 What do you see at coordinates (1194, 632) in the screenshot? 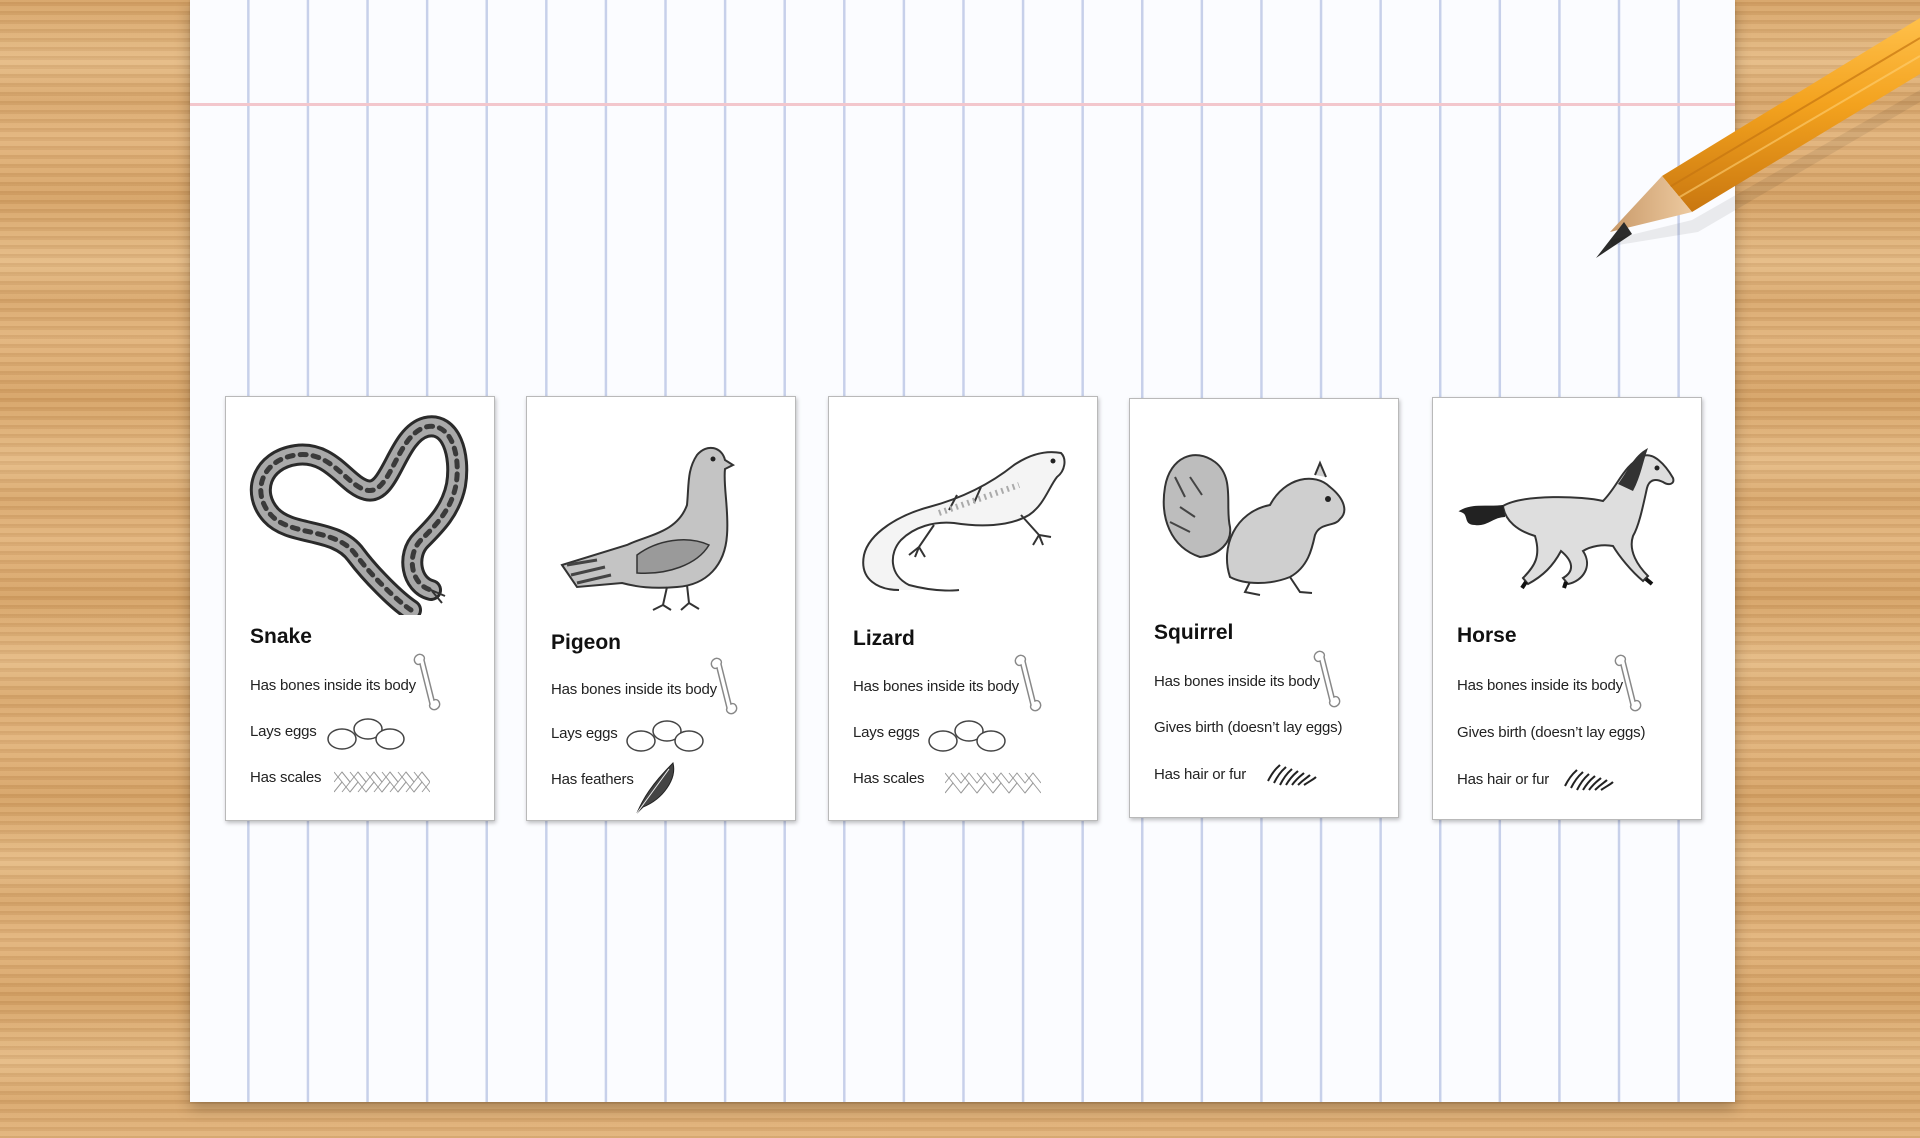
I see `animal-name: Squirrel` at bounding box center [1194, 632].